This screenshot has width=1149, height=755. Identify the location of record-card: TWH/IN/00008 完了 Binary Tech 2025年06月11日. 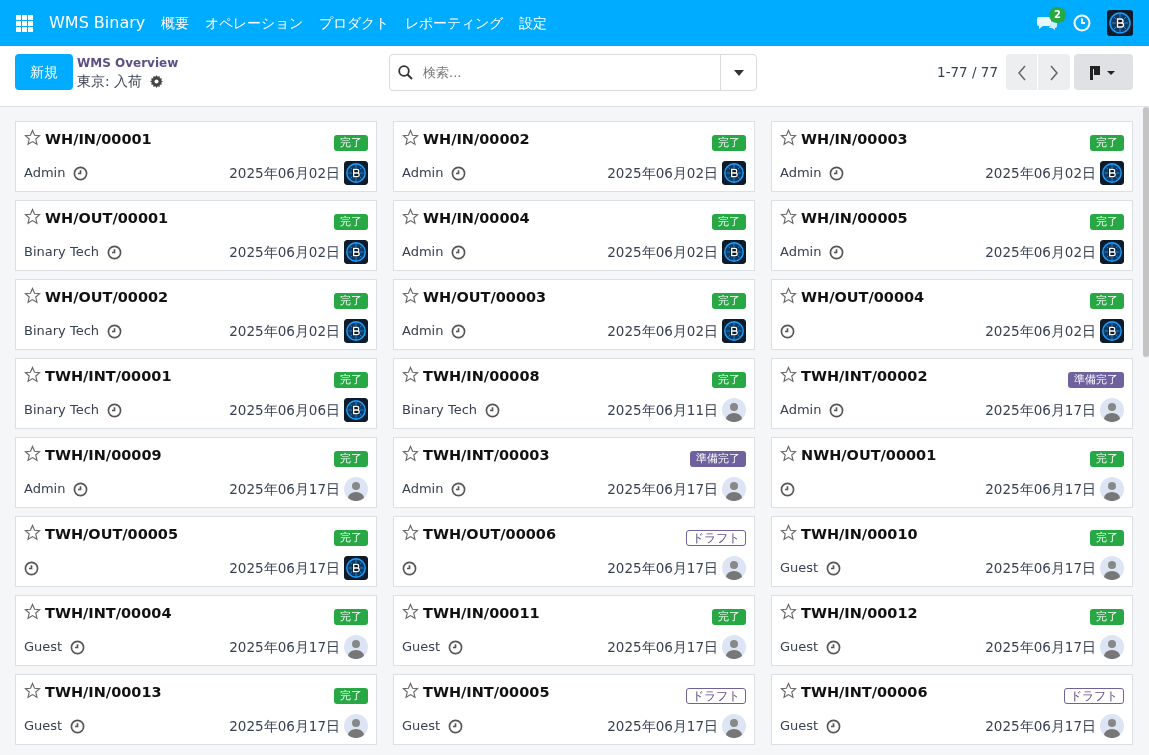
(574, 393).